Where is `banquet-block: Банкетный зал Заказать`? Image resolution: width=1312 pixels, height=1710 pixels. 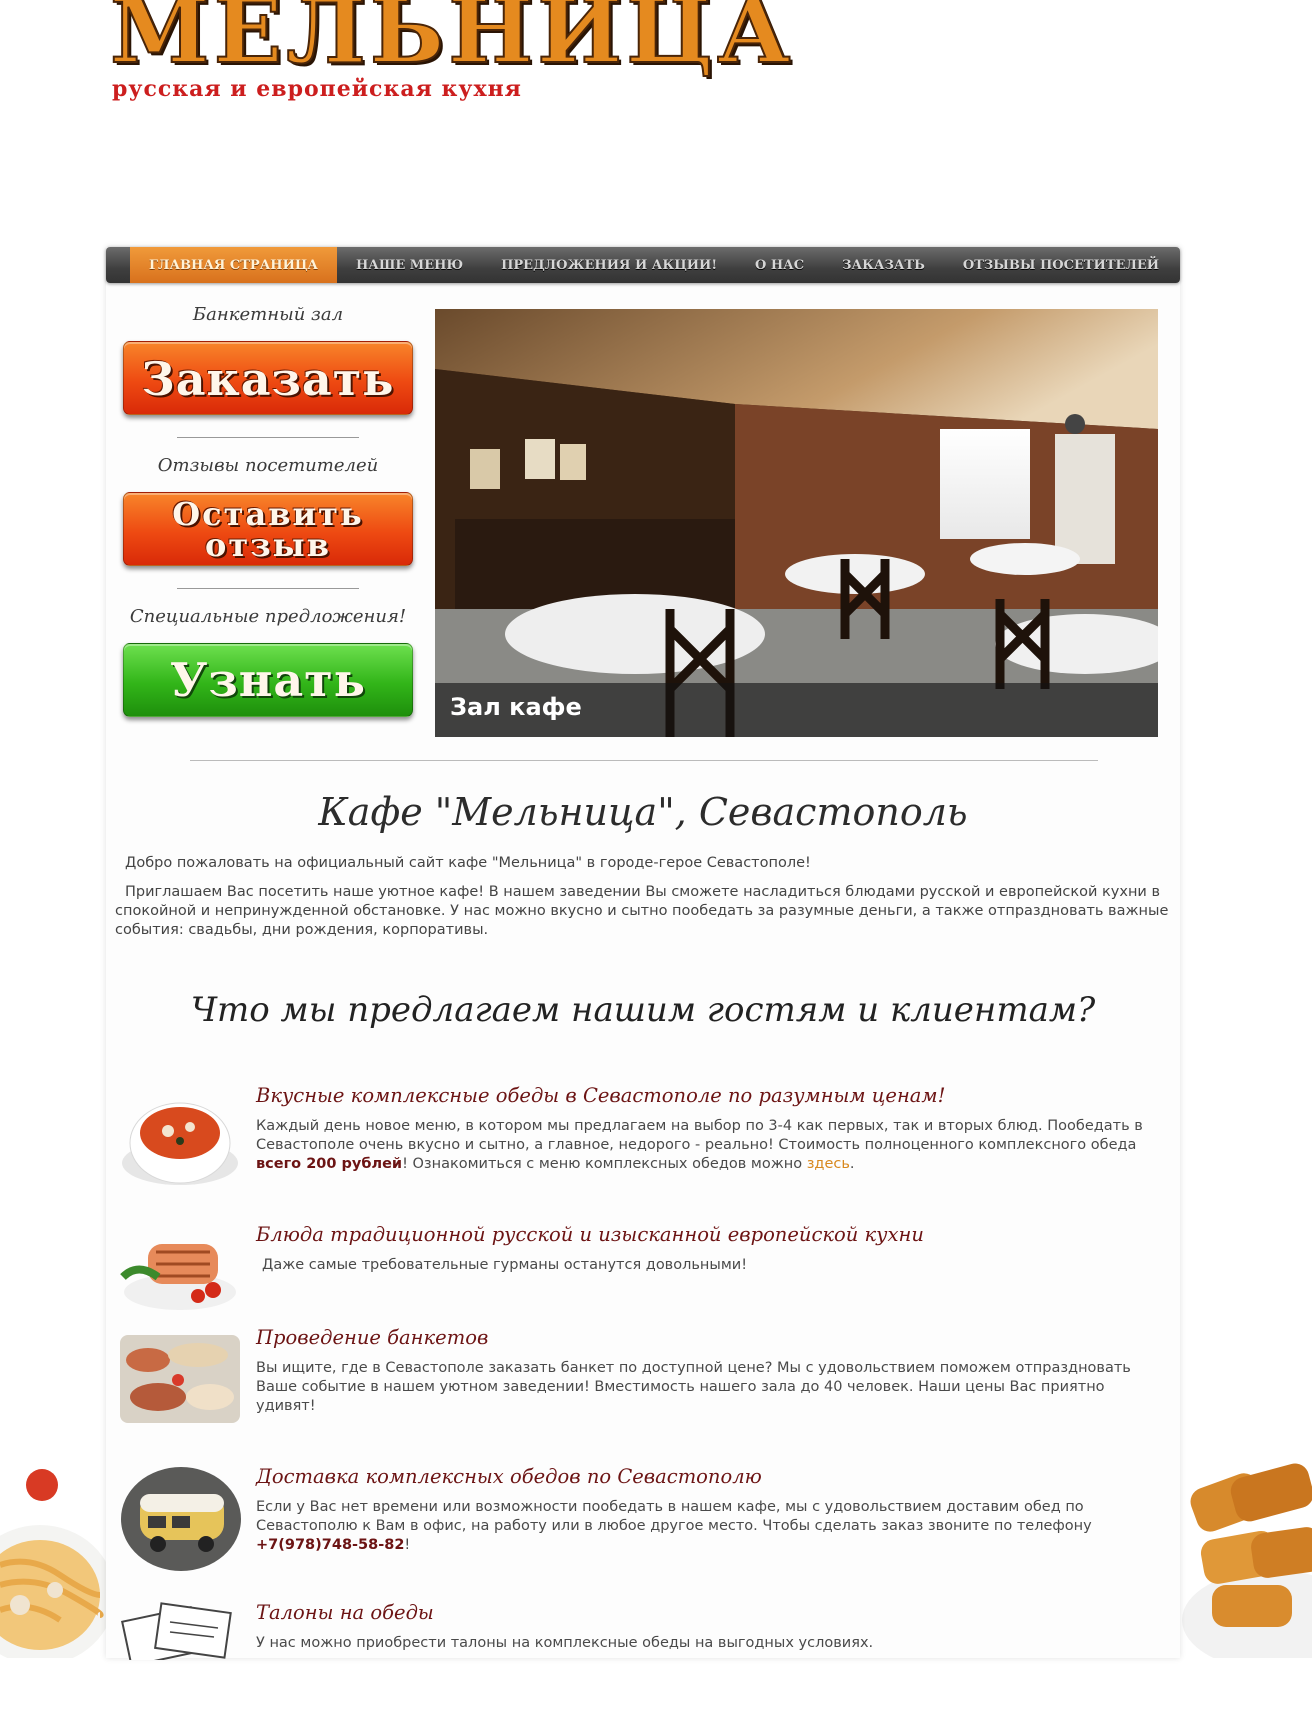 banquet-block: Банкетный зал Заказать is located at coordinates (268, 369).